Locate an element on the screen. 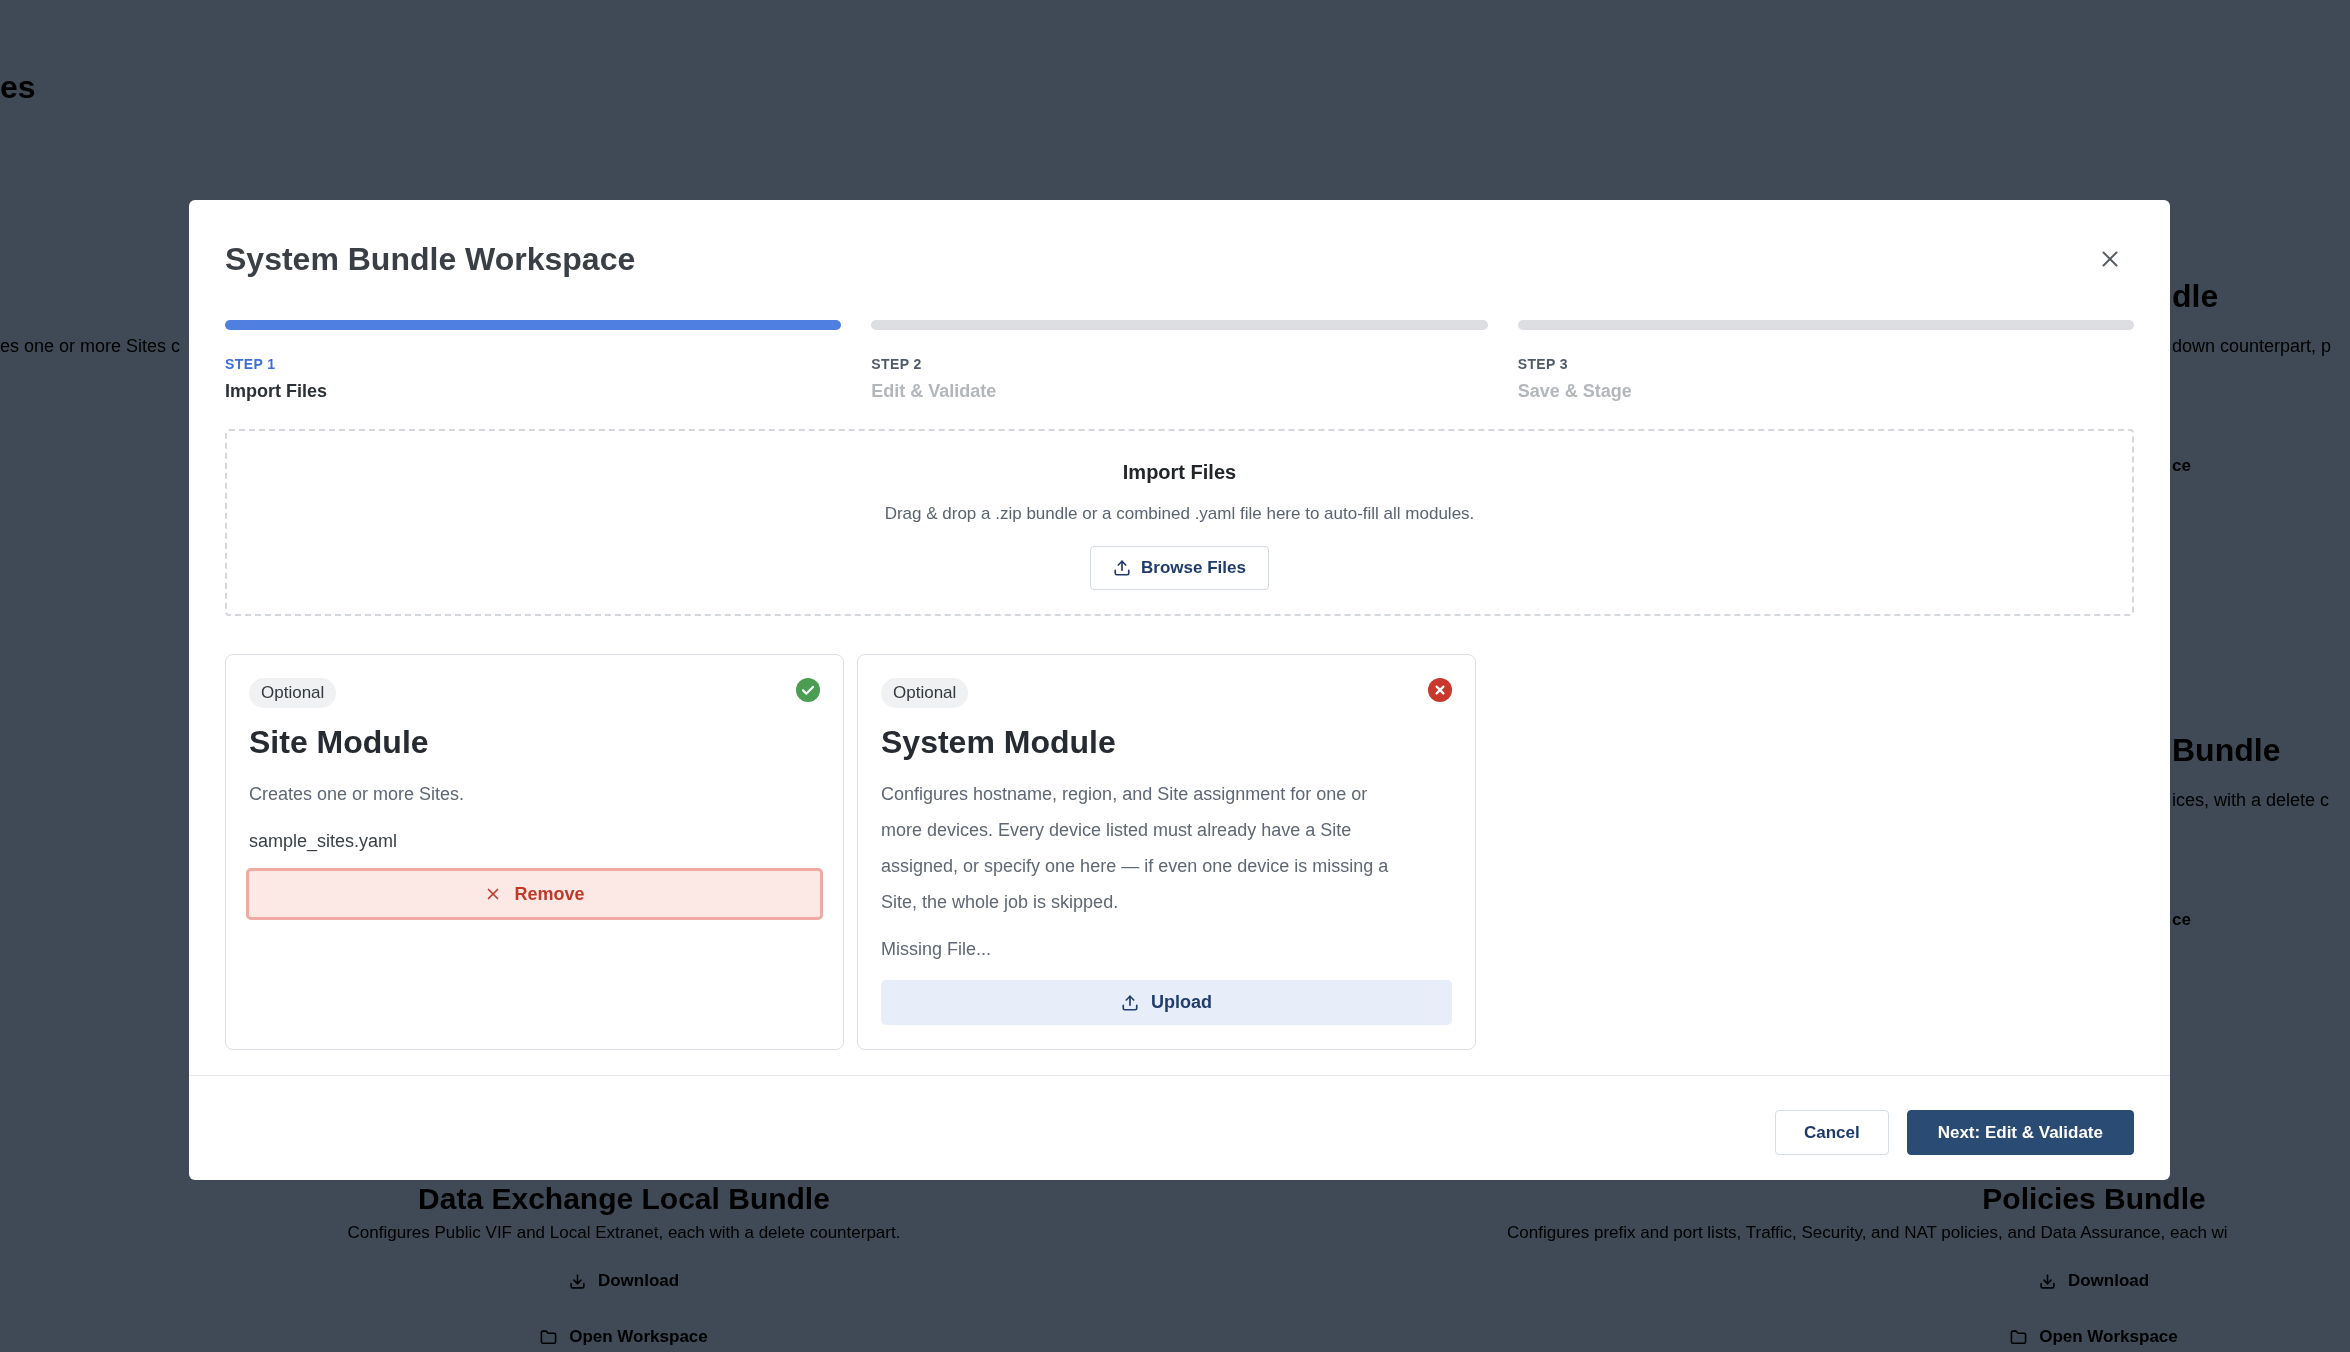 This screenshot has height=1352, width=2350. bundle-title: Policies Bundle is located at coordinates (2094, 1199).